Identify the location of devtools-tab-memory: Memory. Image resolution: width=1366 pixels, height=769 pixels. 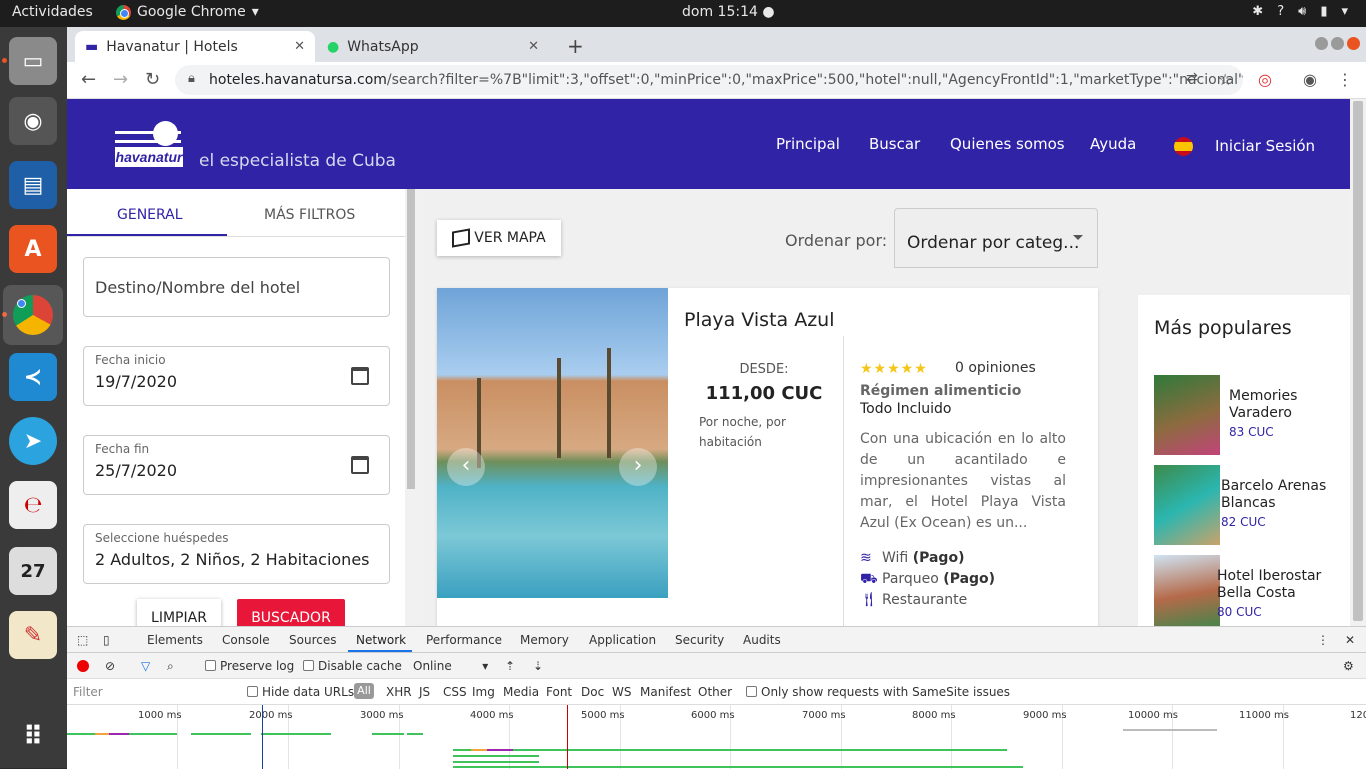
(544, 640).